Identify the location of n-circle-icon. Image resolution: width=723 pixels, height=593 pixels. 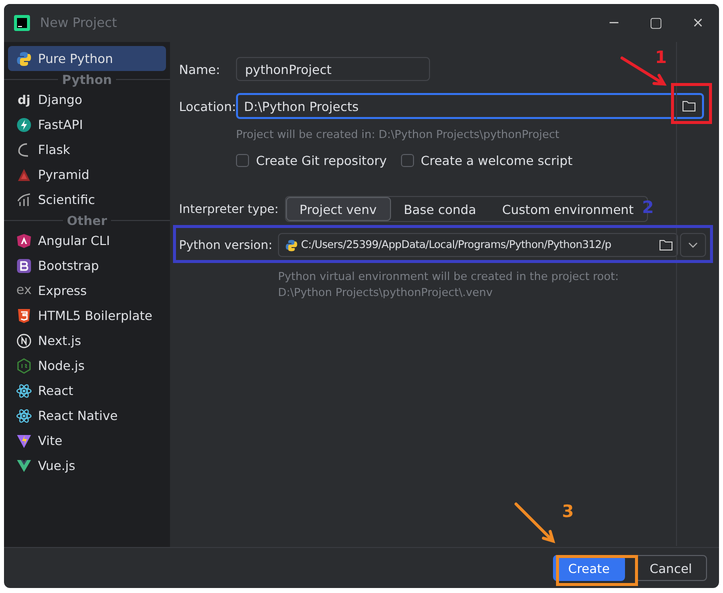
(24, 340).